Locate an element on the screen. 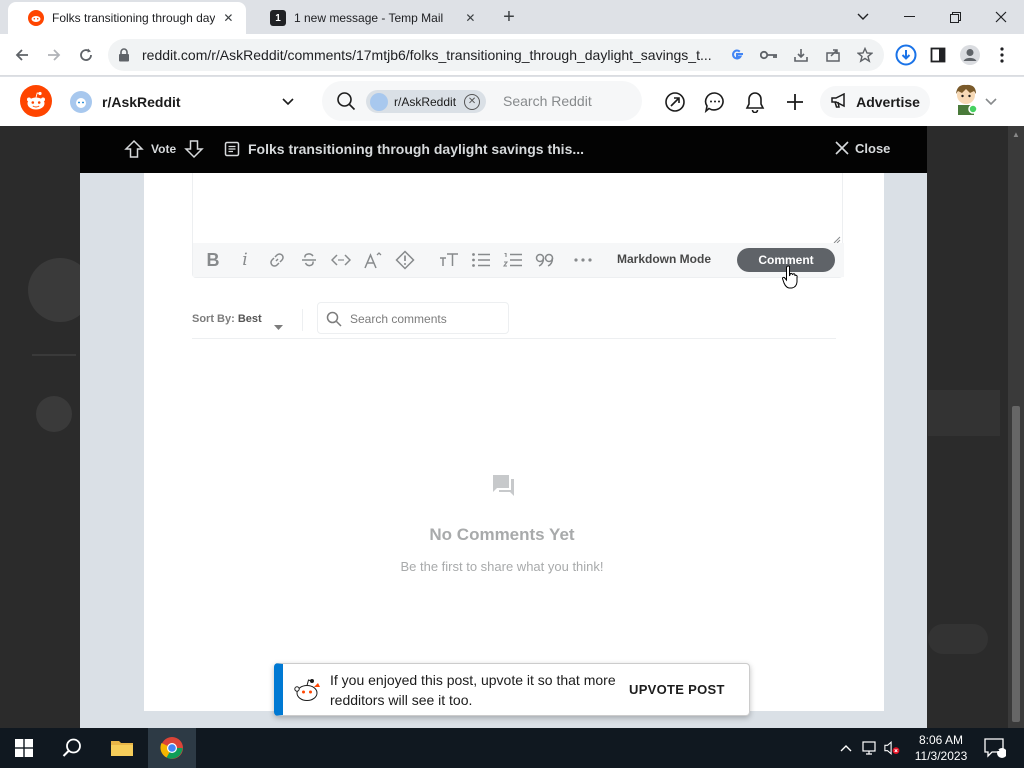  scrollbar-thumb is located at coordinates (1016, 564).